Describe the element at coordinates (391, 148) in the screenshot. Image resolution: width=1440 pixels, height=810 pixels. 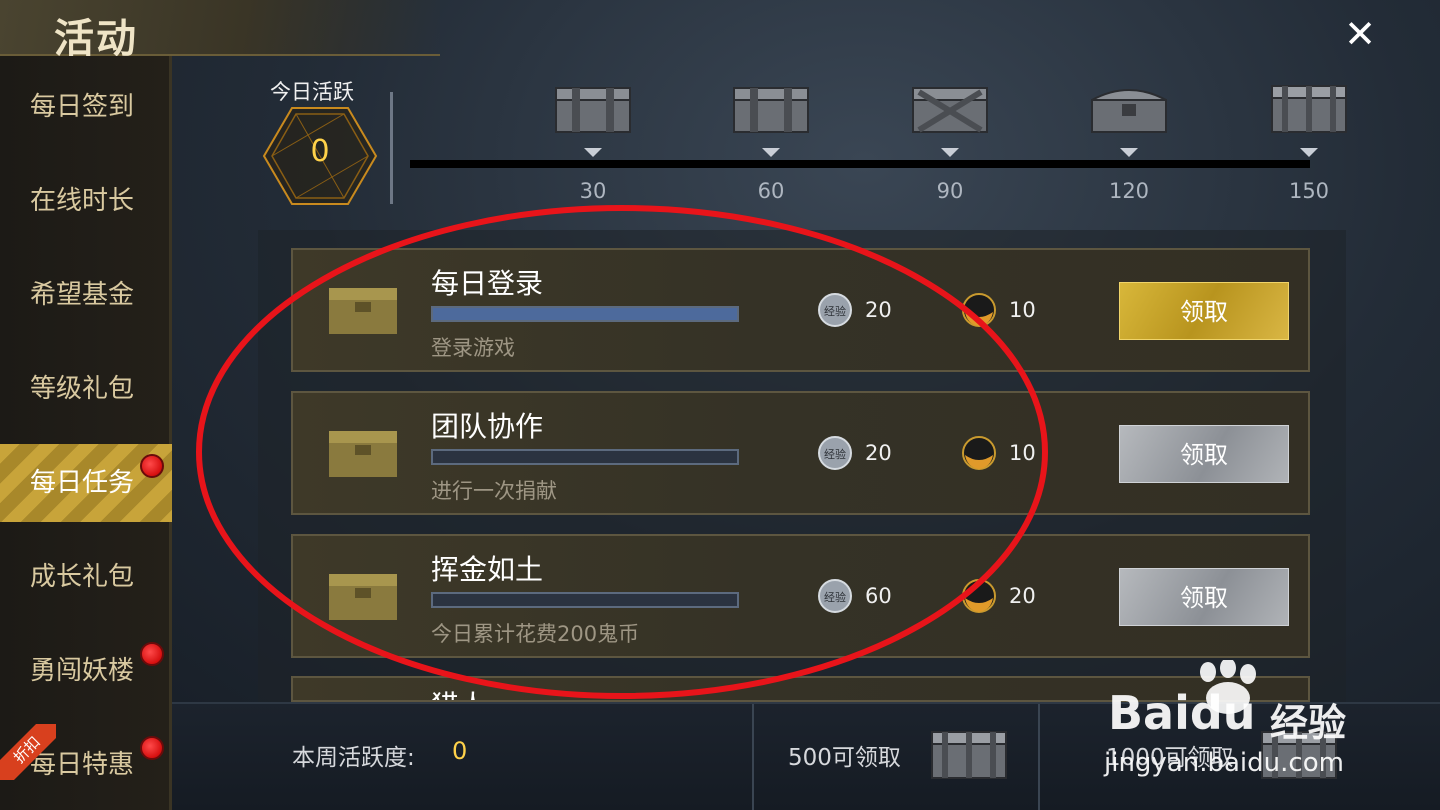
I see `header-divider` at that location.